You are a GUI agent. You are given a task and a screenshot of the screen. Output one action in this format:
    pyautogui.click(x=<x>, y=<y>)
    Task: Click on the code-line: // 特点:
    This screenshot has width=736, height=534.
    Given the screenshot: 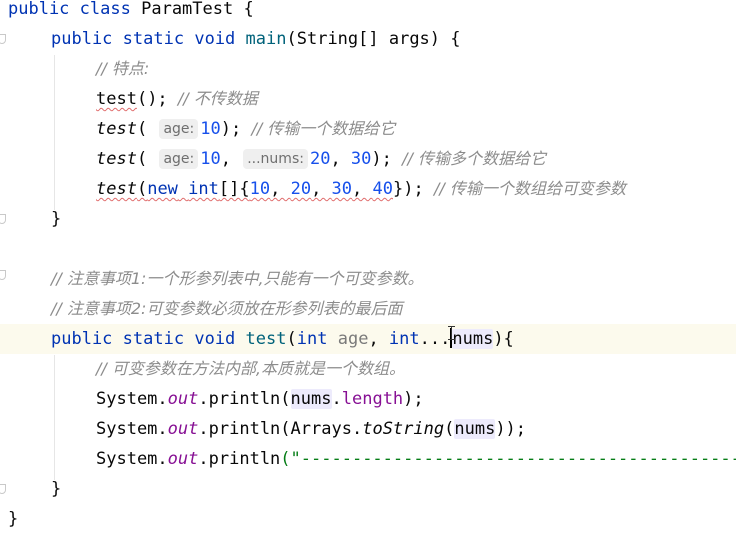 What is the action you would take?
    pyautogui.click(x=416, y=69)
    